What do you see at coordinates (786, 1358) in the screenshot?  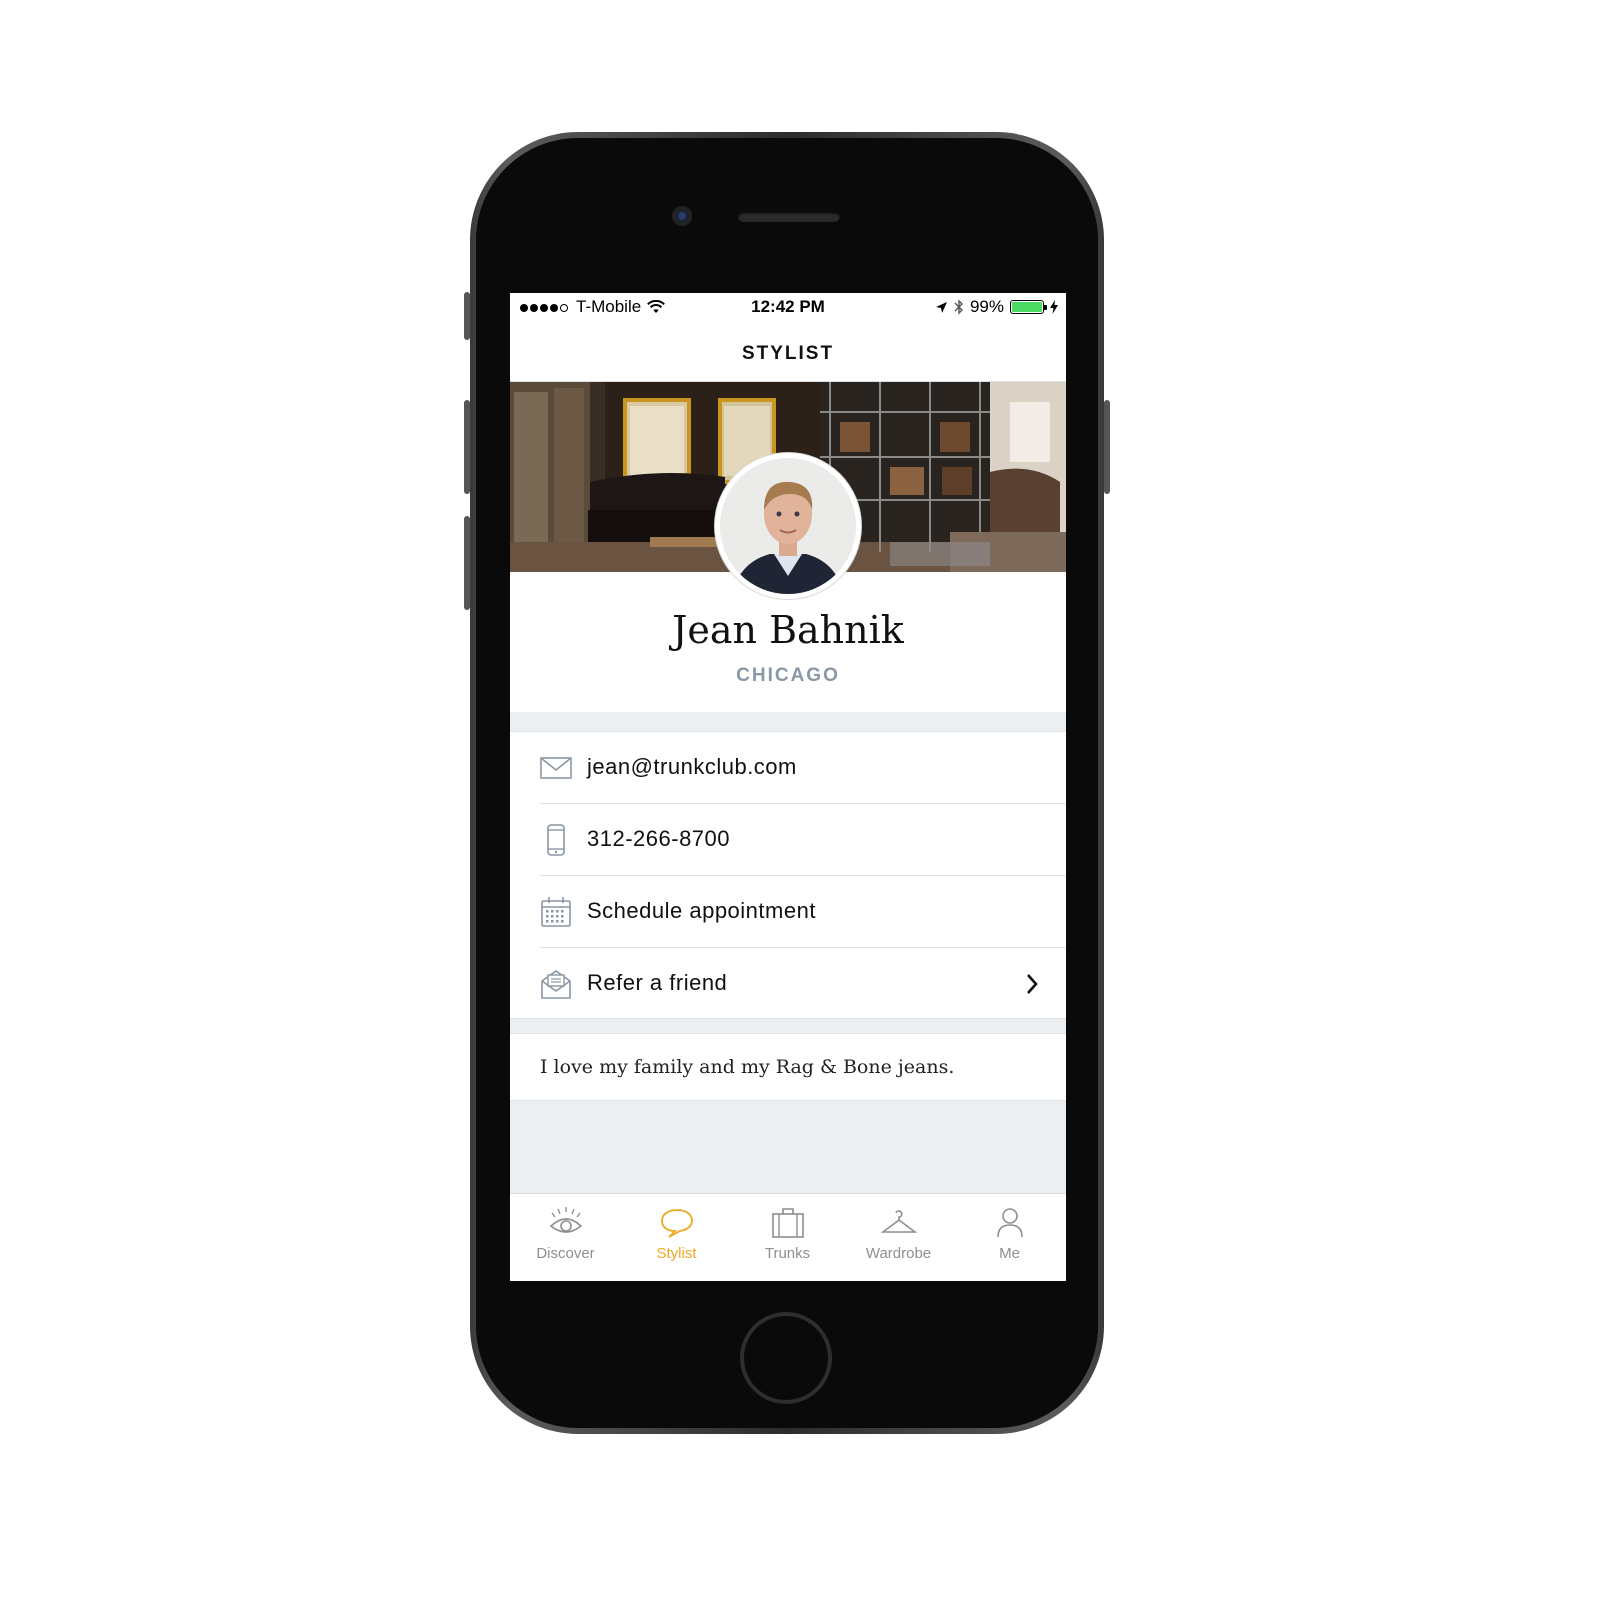 I see `home-button` at bounding box center [786, 1358].